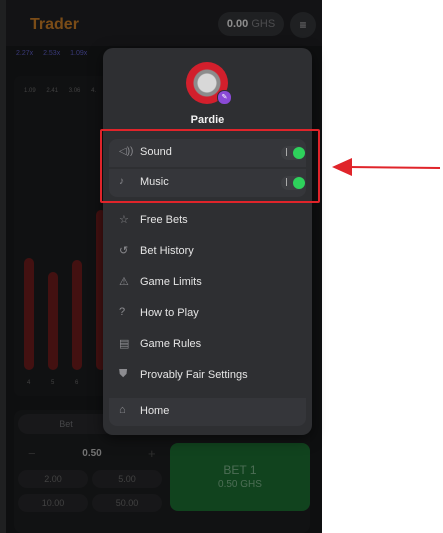  What do you see at coordinates (122, 410) in the screenshot?
I see `home-icon: ⌂` at bounding box center [122, 410].